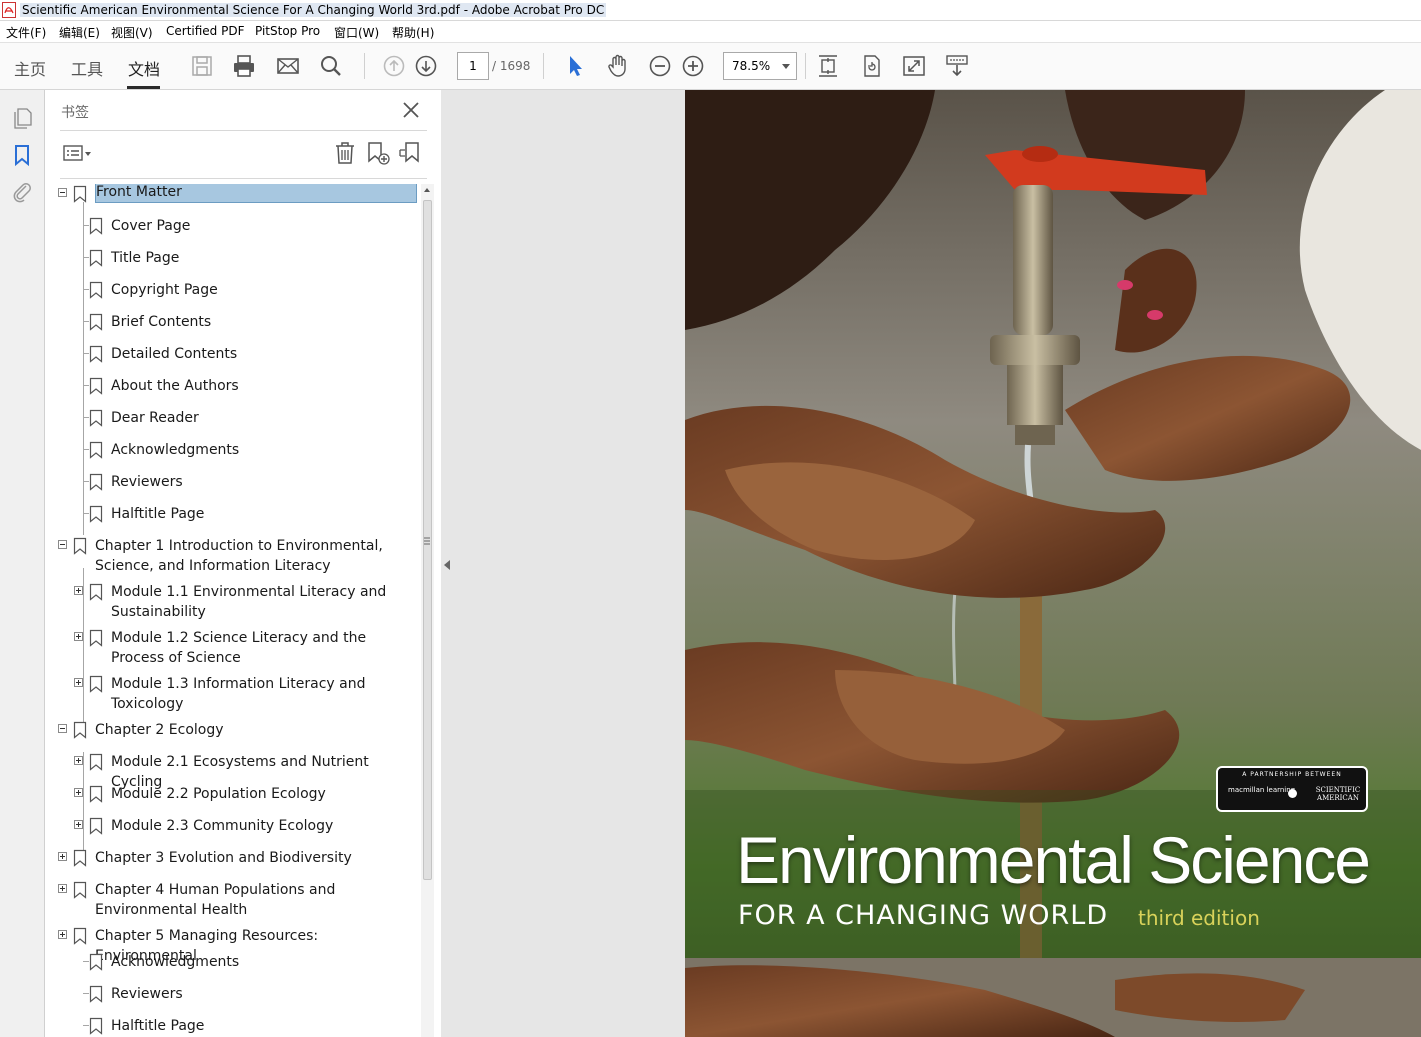 This screenshot has width=1421, height=1037. What do you see at coordinates (426, 66) in the screenshot?
I see `next-page-icon` at bounding box center [426, 66].